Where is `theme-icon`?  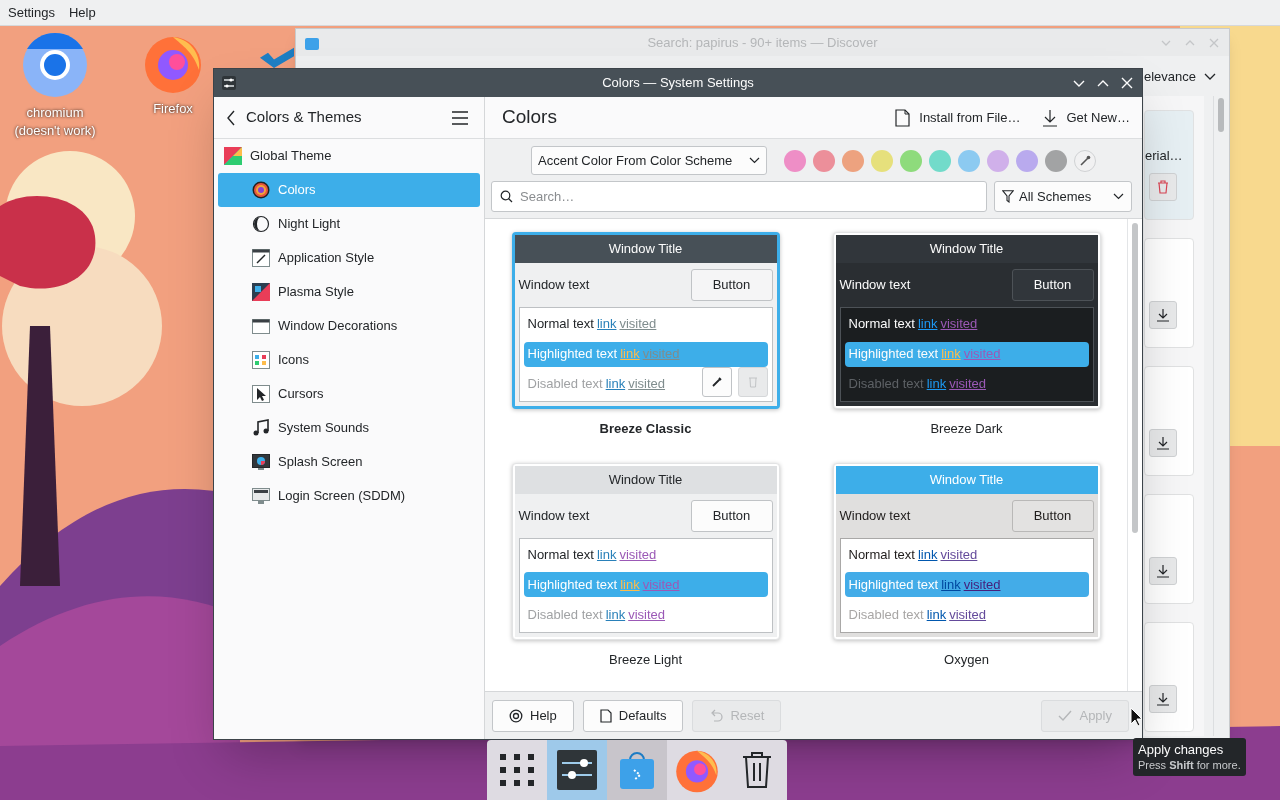 theme-icon is located at coordinates (233, 156).